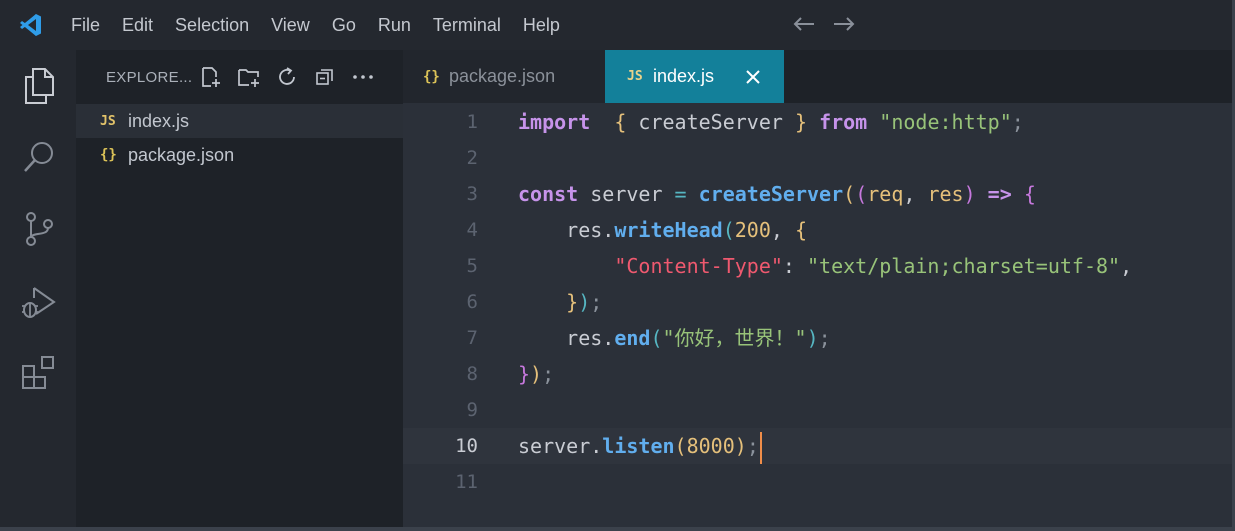 Image resolution: width=1235 pixels, height=531 pixels. I want to click on code-line: 2, so click(817, 158).